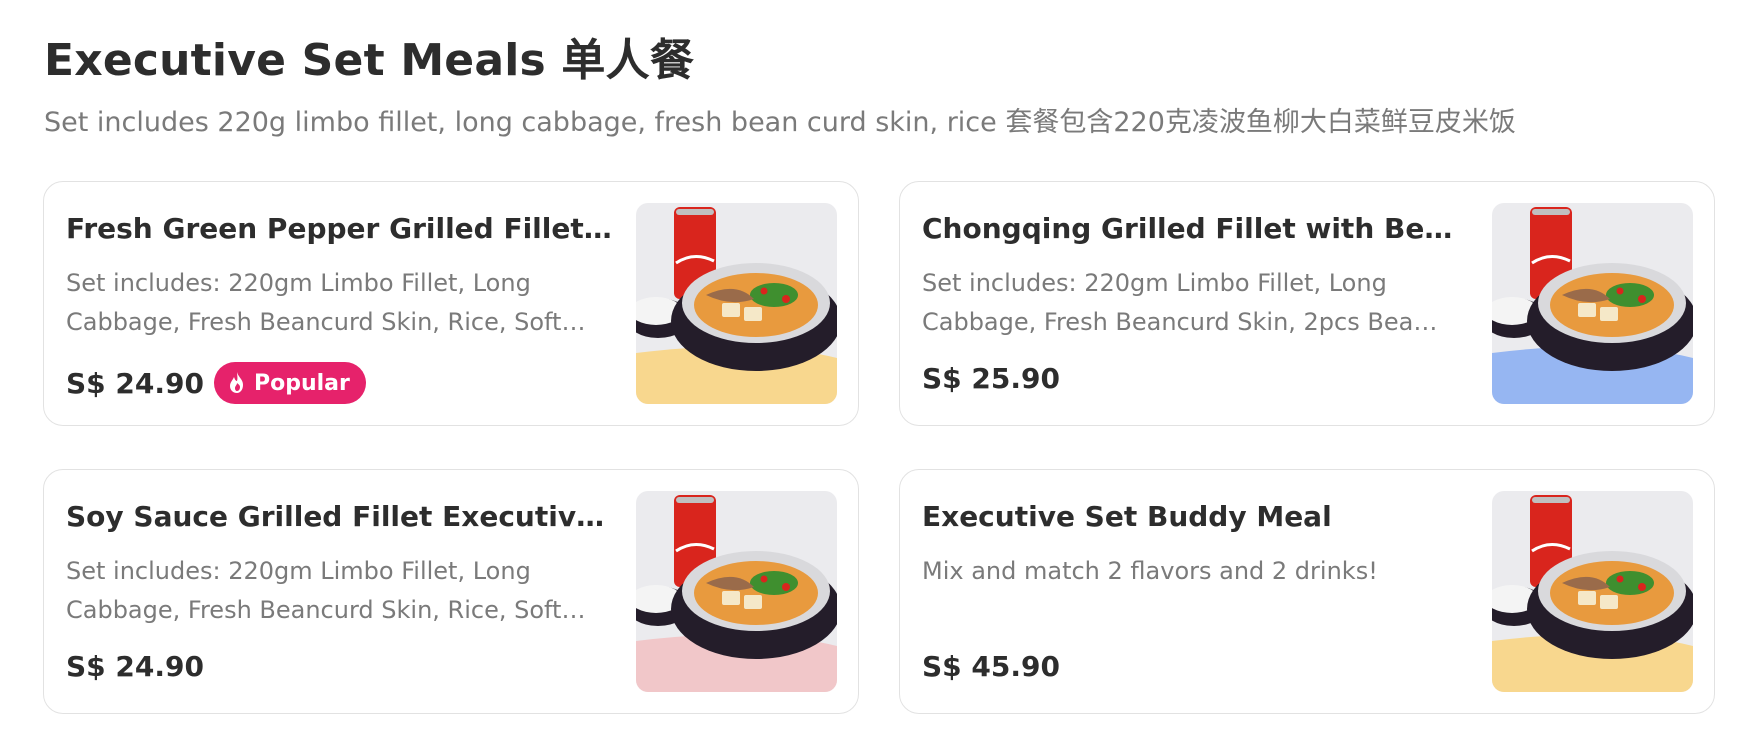 This screenshot has height=743, width=1754. I want to click on menu-item-description: Mix and match 2 flavors and 2 drinks!, so click(1150, 571).